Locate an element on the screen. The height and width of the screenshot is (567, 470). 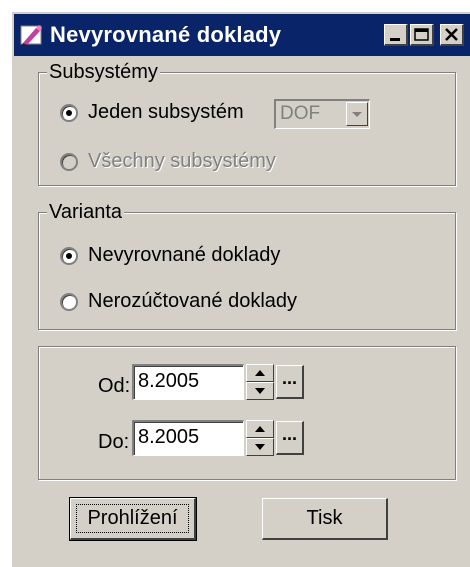
od-label: Od: is located at coordinates (114, 386).